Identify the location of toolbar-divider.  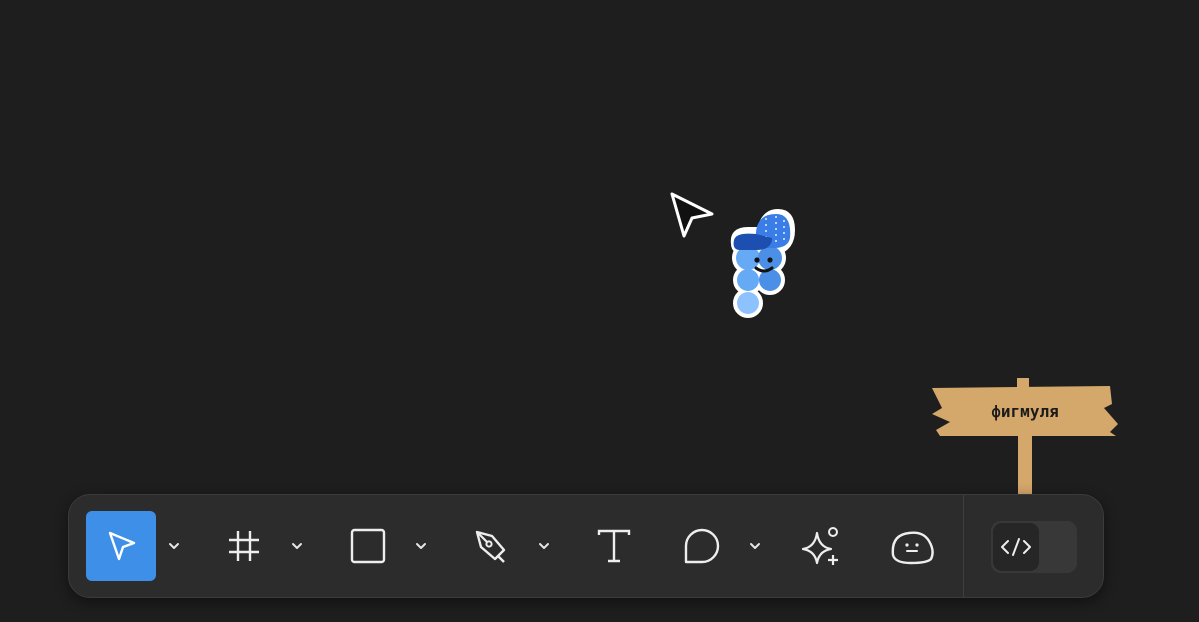
(963, 546).